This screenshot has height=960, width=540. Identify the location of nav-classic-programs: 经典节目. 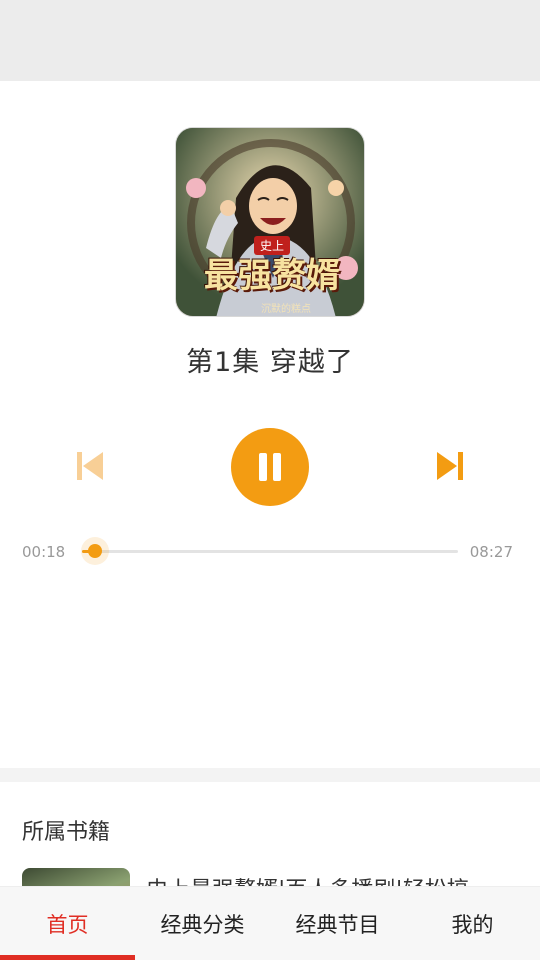
(337, 923).